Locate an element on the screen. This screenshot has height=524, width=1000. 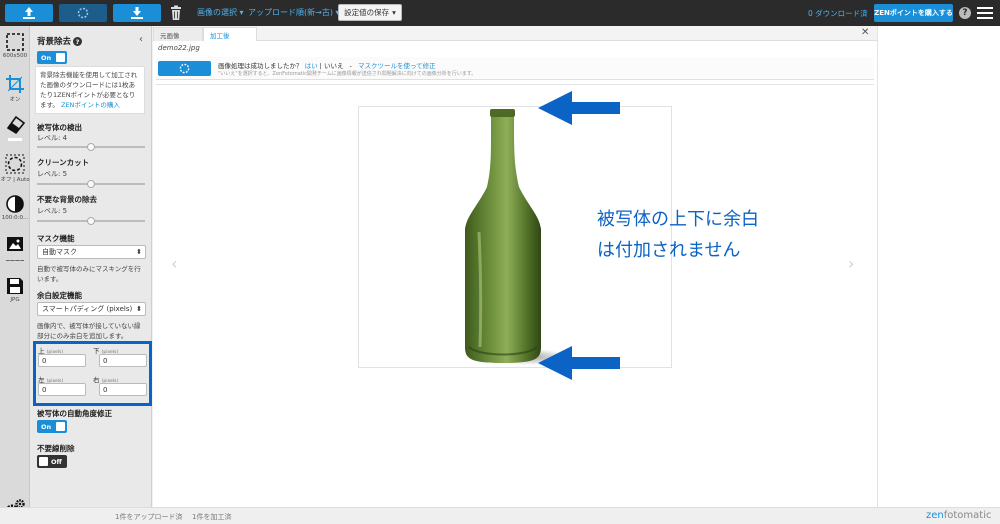
download-icon is located at coordinates (137, 13).